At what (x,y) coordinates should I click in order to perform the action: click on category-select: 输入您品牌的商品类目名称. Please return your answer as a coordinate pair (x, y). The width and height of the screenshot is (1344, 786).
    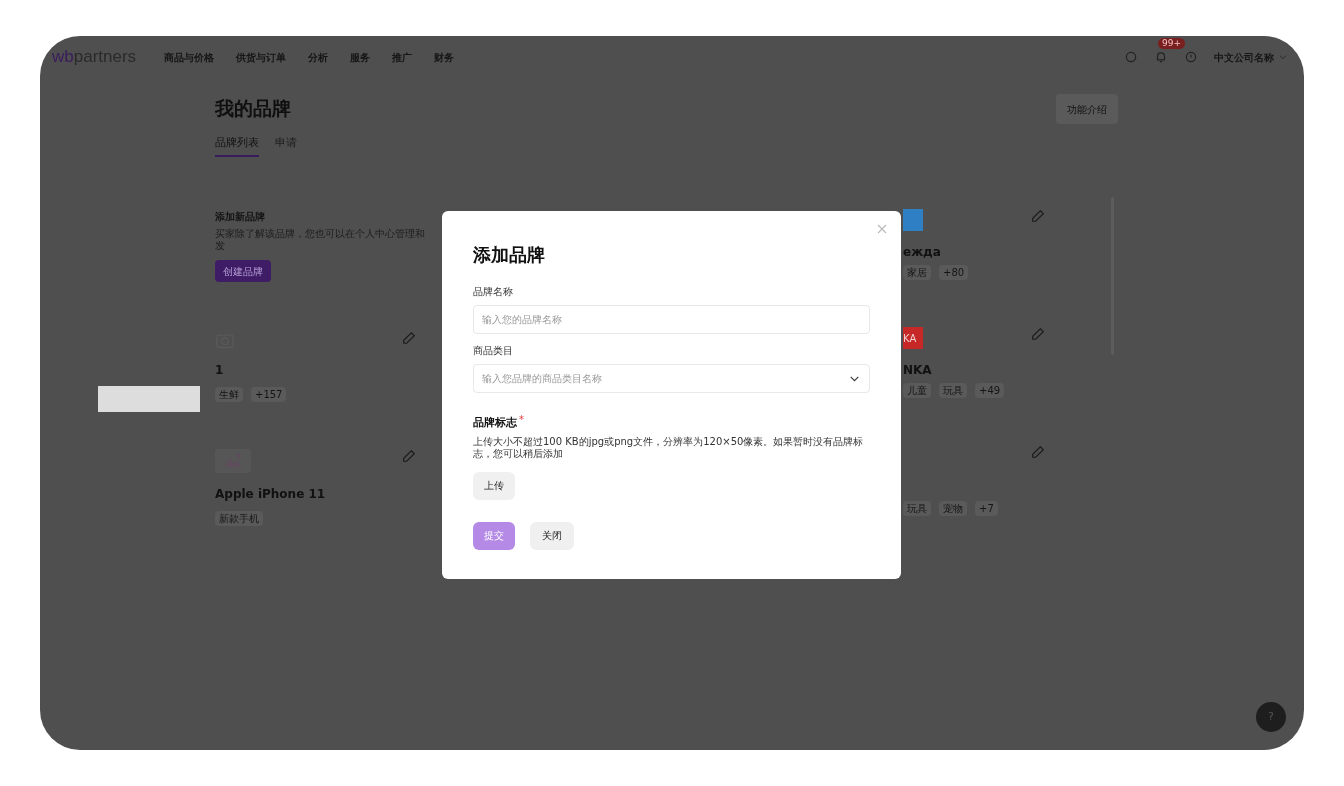
    Looking at the image, I should click on (671, 378).